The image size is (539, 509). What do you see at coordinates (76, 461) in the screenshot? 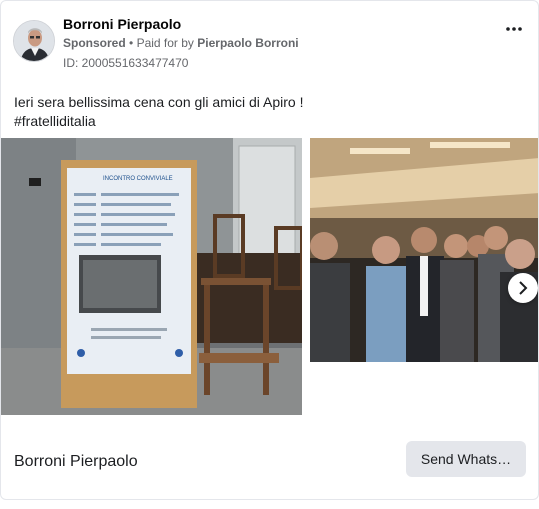
I see `footer-title: Borroni Pierpaolo` at bounding box center [76, 461].